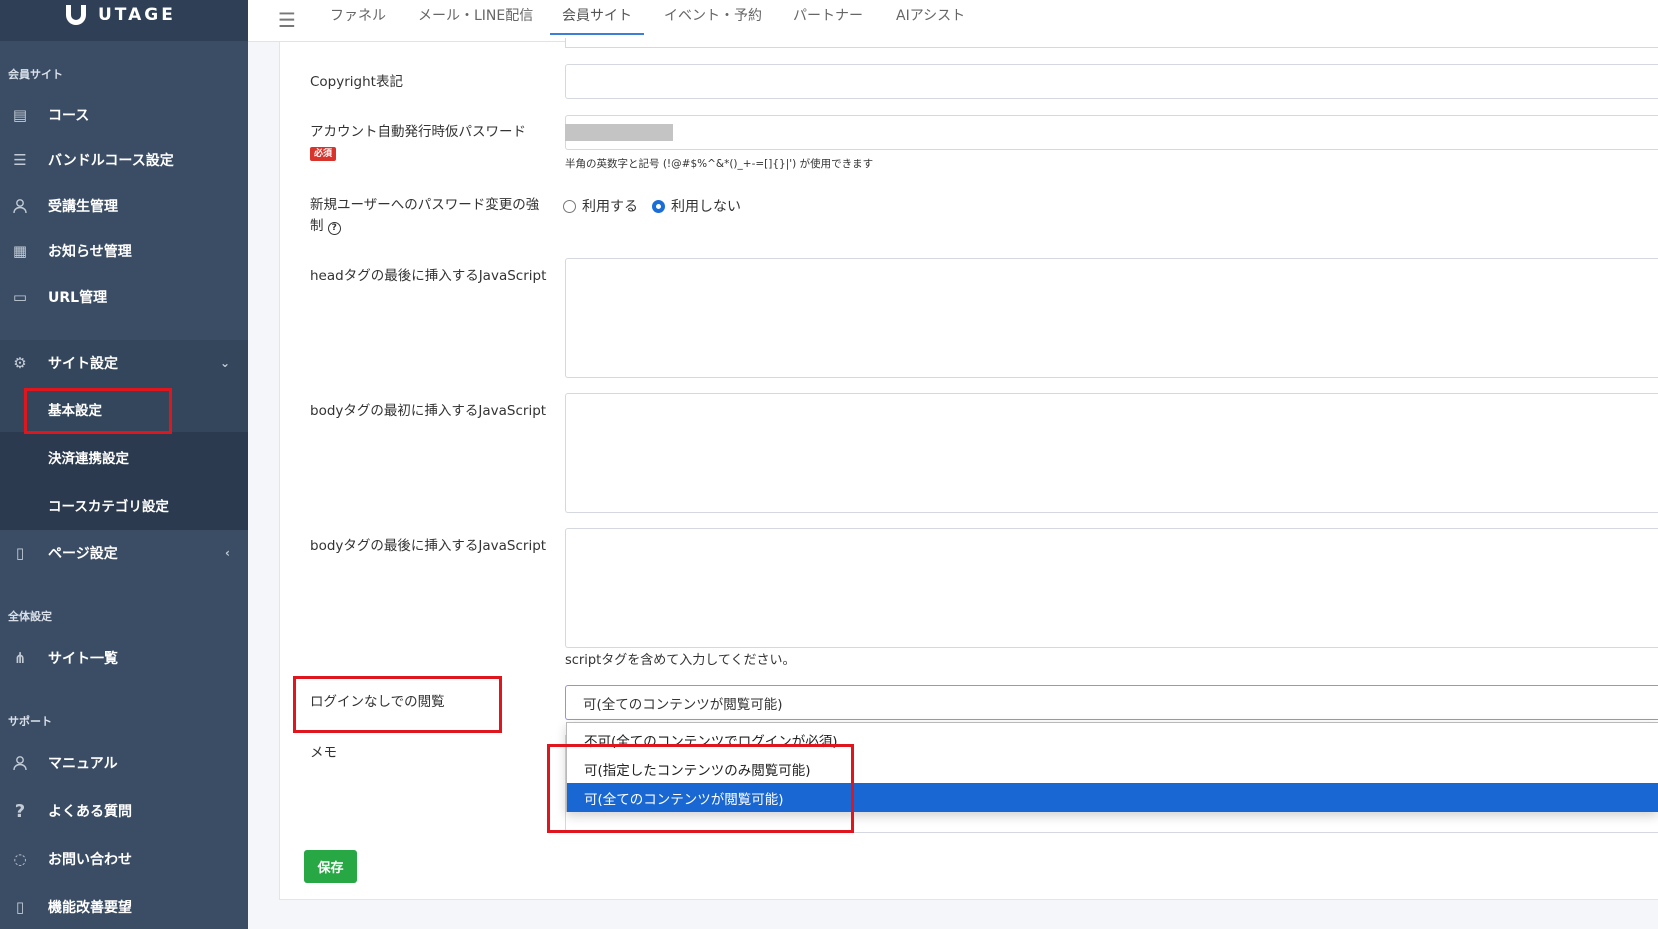 The image size is (1658, 929). Describe the element at coordinates (90, 252) in the screenshot. I see `sidebar-item-label: お知らせ管理` at that location.